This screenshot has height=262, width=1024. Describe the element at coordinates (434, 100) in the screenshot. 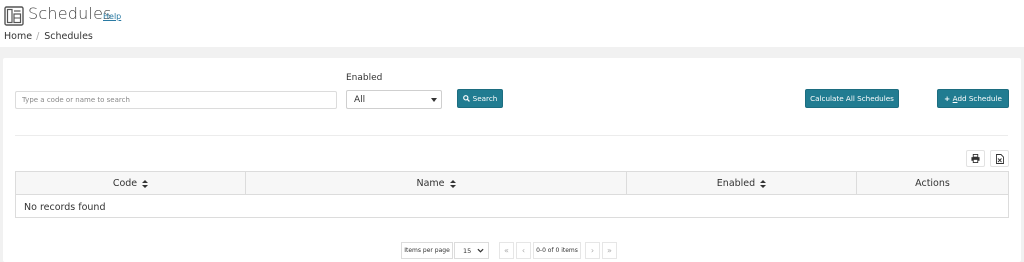

I see `caret-down-icon` at that location.